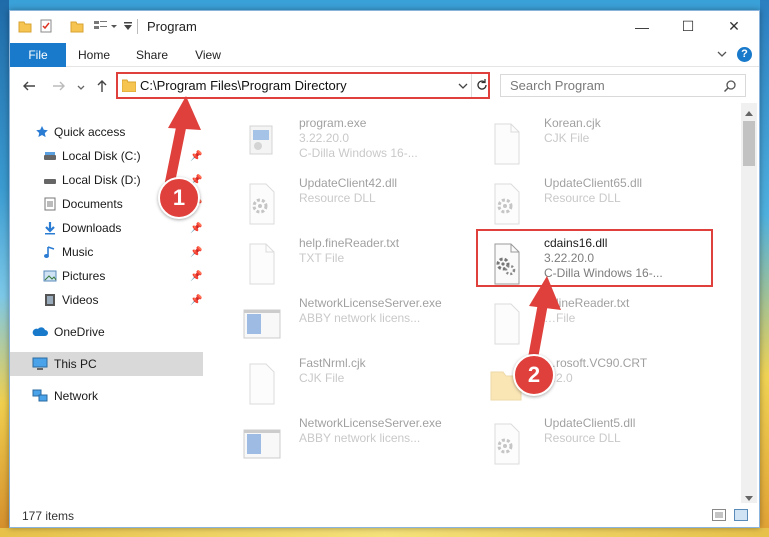  What do you see at coordinates (471, 85) in the screenshot?
I see `address-divider` at bounding box center [471, 85].